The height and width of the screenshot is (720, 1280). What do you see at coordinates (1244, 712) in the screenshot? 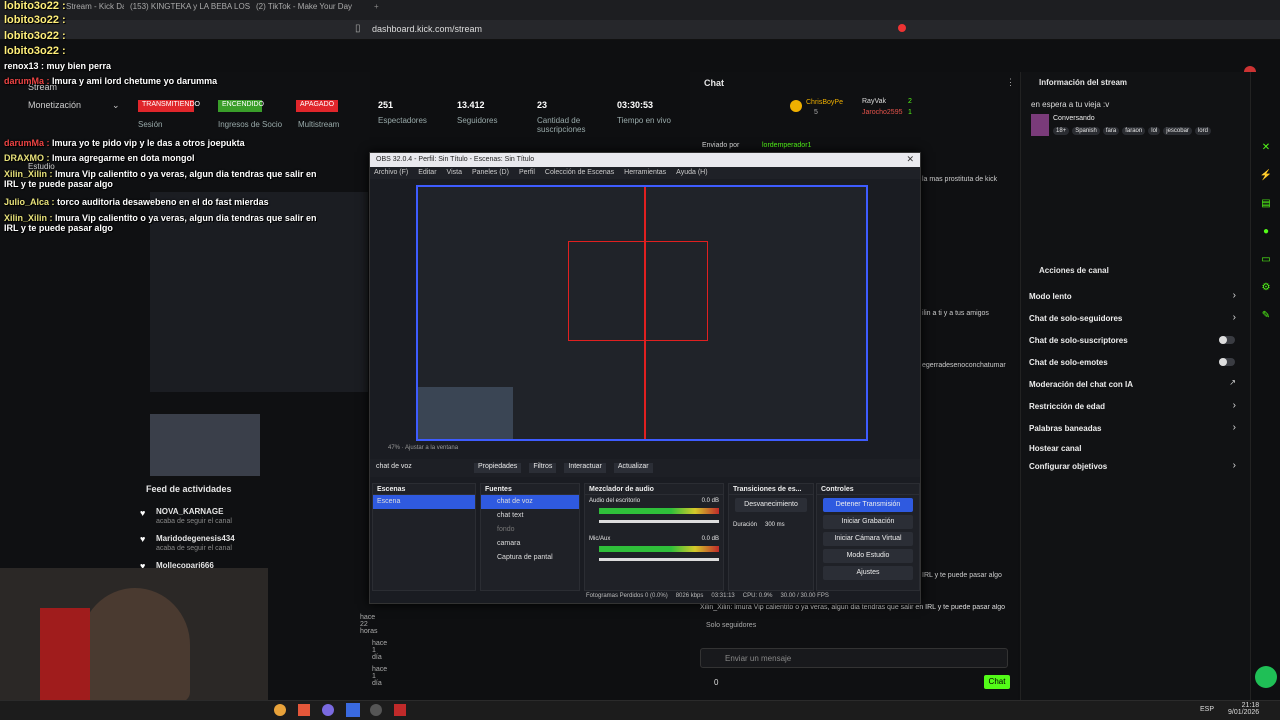
I see `taskbar-date: 9/01/2026` at bounding box center [1244, 712].